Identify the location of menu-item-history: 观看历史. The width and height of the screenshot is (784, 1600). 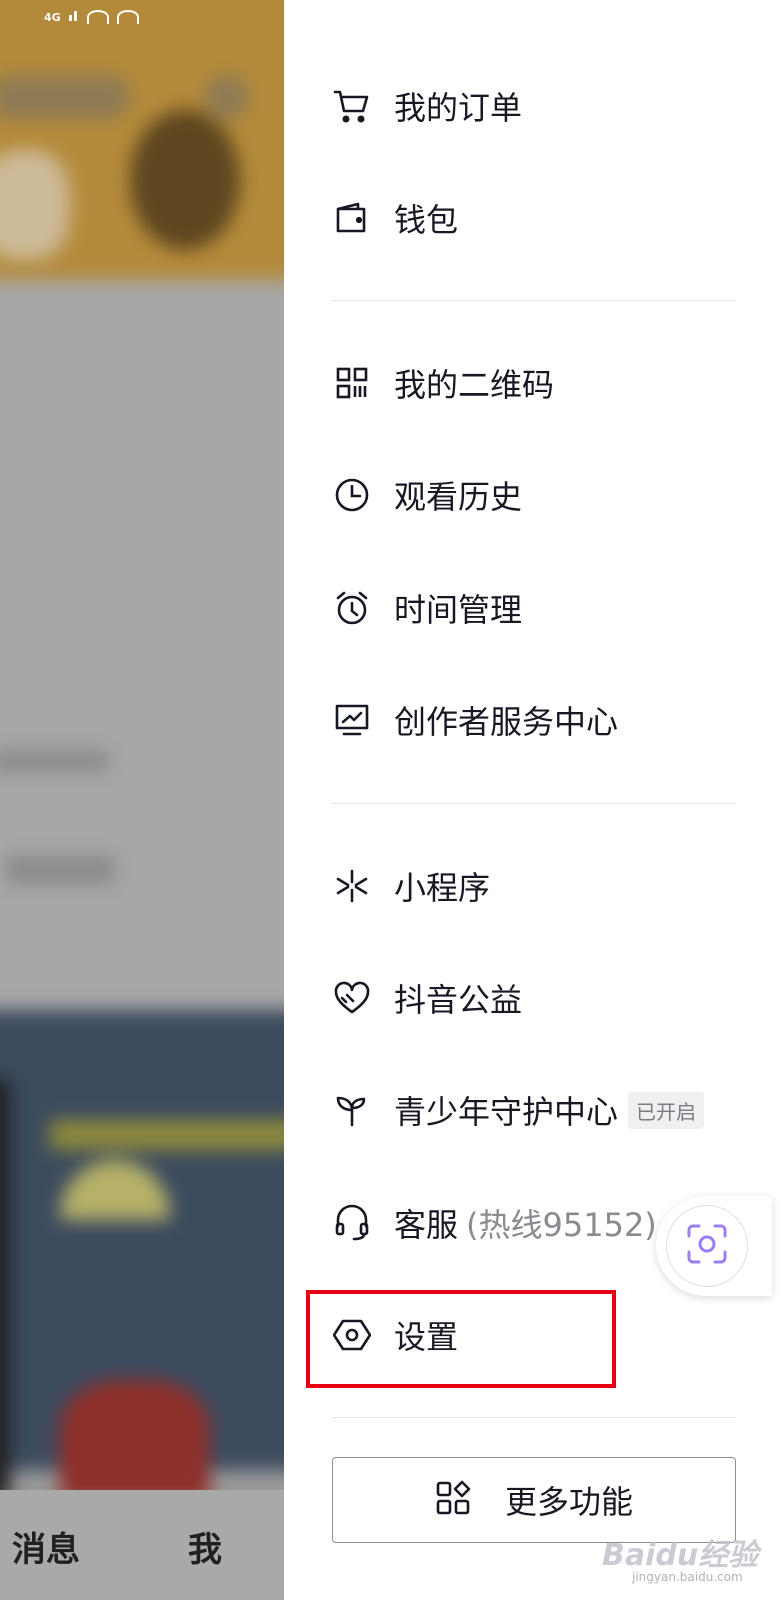
(427, 495).